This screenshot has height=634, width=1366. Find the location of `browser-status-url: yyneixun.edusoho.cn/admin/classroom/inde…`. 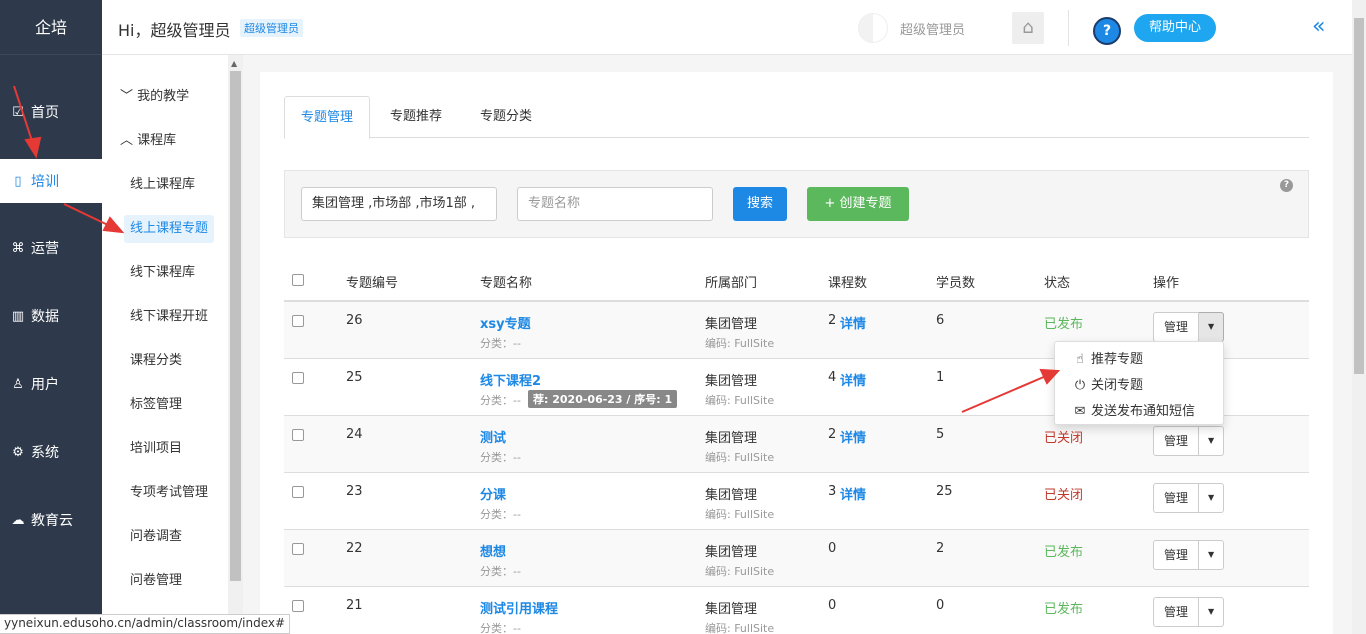

browser-status-url: yyneixun.edusoho.cn/admin/classroom/inde… is located at coordinates (145, 624).